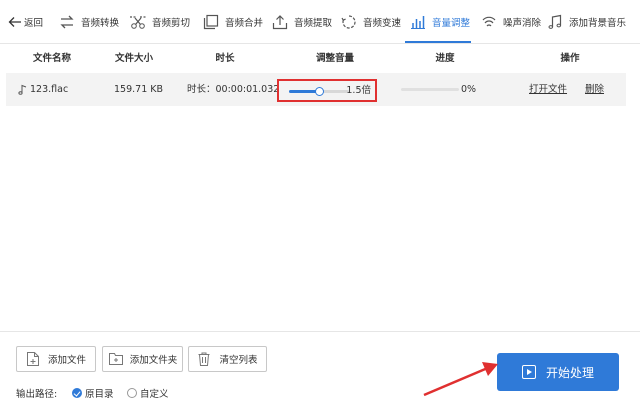  I want to click on column-header-actions: 操作, so click(570, 58).